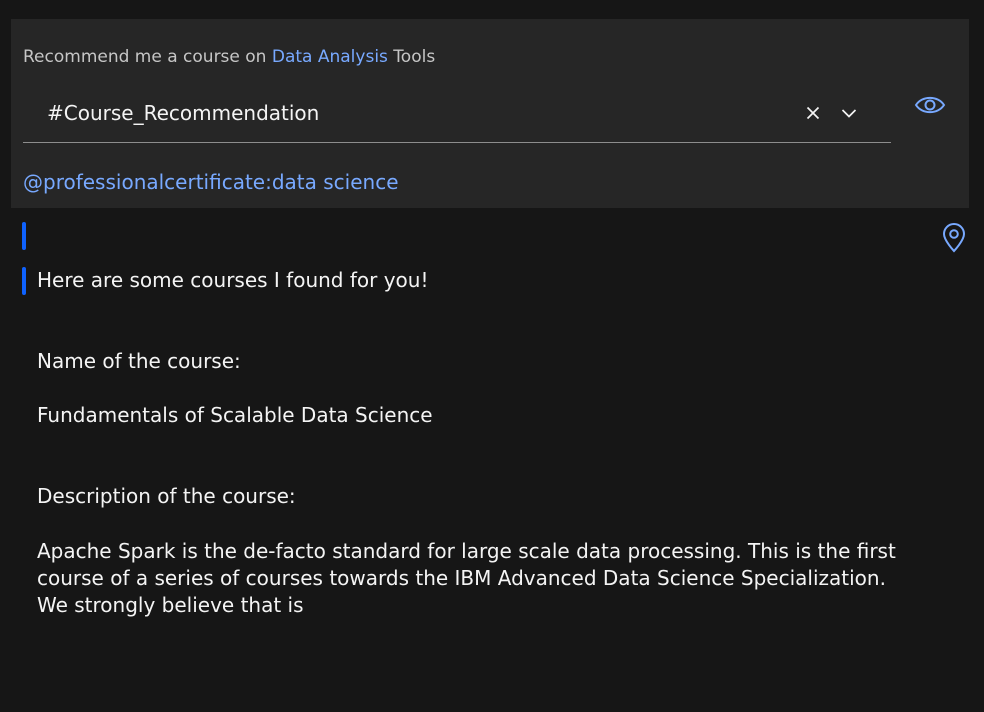  I want to click on entity-tag: @professionalcertificate:data science, so click(211, 182).